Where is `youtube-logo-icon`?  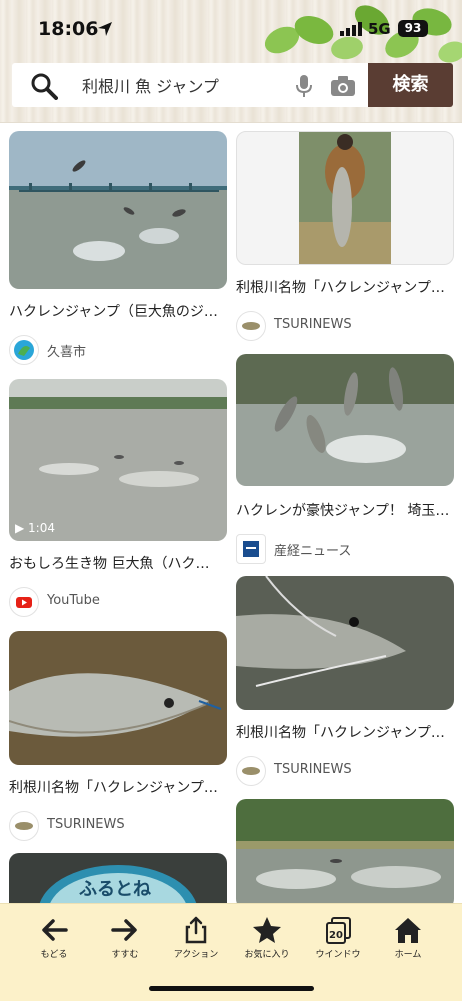
youtube-logo-icon is located at coordinates (24, 602).